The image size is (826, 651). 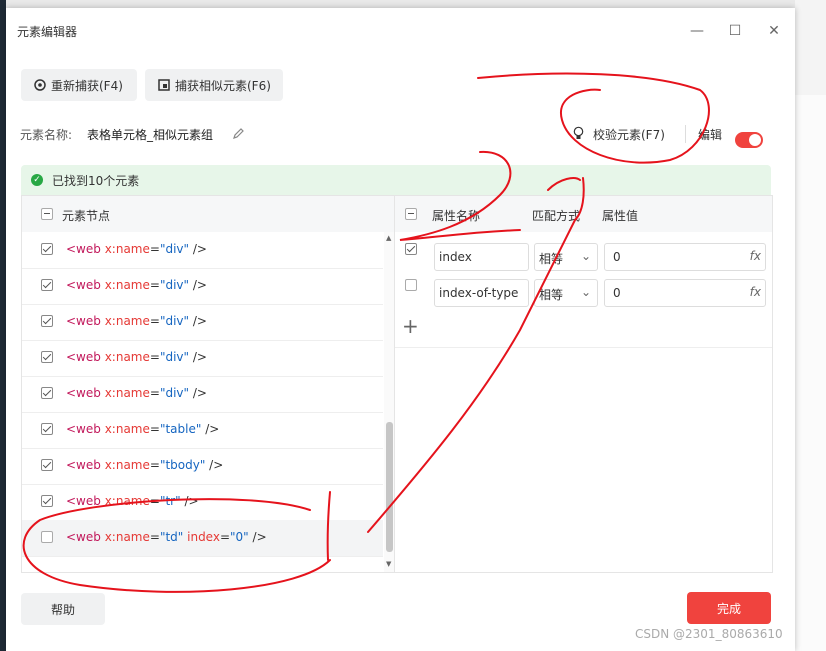 I want to click on scroll-down-arrow-icon: ▼, so click(x=388, y=564).